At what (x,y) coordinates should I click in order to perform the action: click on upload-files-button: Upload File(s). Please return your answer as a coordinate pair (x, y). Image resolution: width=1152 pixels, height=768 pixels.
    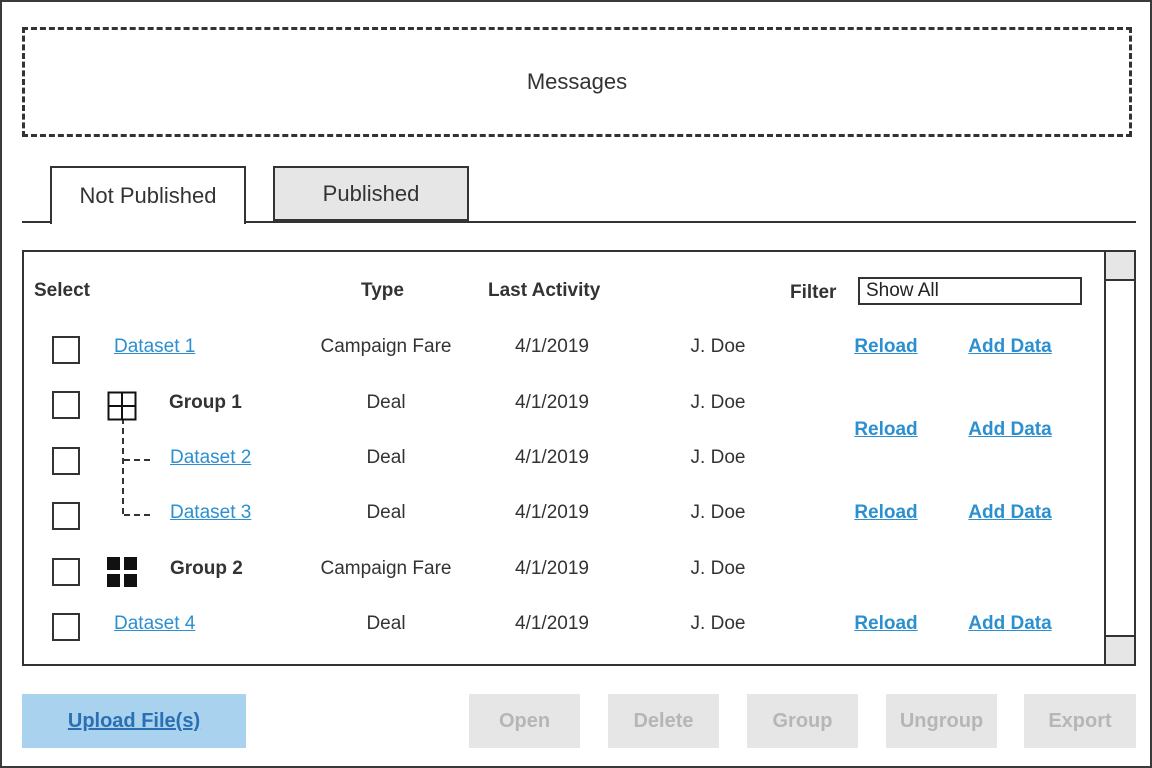
    Looking at the image, I should click on (134, 721).